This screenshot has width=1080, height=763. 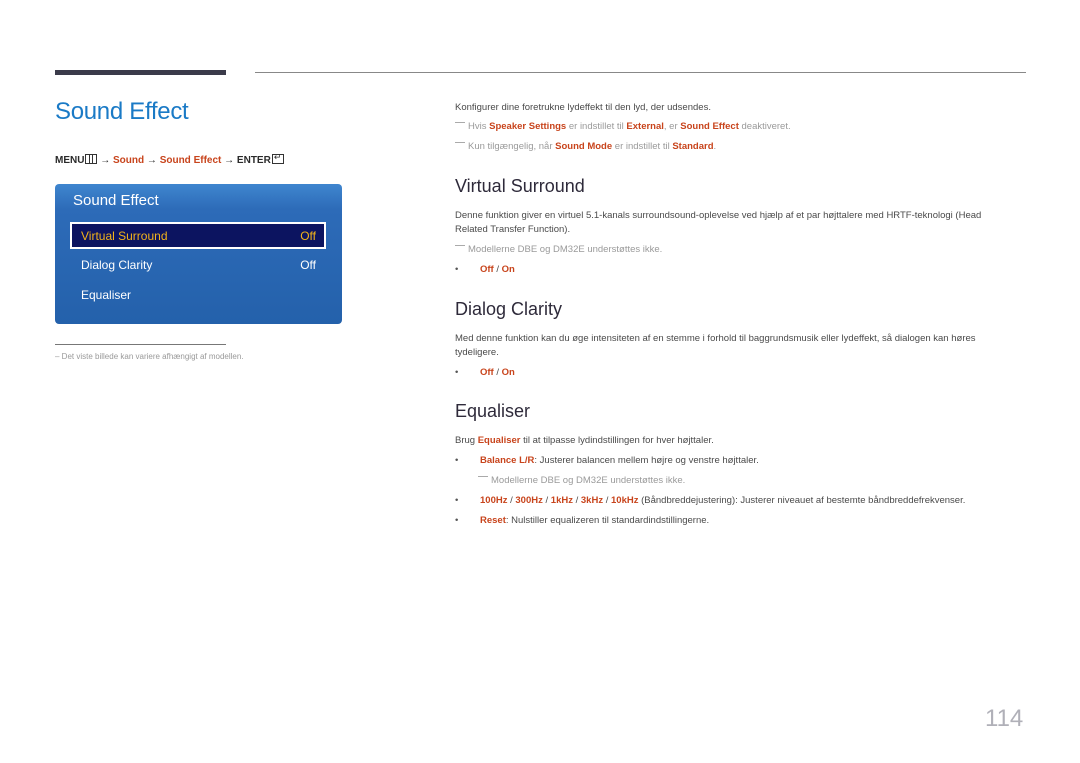 What do you see at coordinates (507, 460) in the screenshot?
I see `balance-label: Balance L/R` at bounding box center [507, 460].